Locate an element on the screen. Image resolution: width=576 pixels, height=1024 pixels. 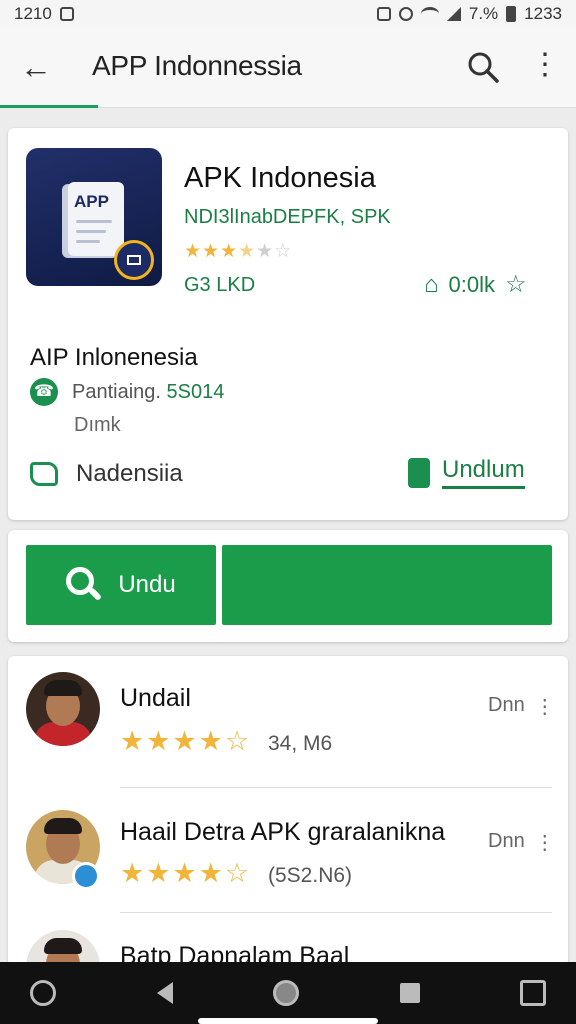
screenshot-icon is located at coordinates (533, 993).